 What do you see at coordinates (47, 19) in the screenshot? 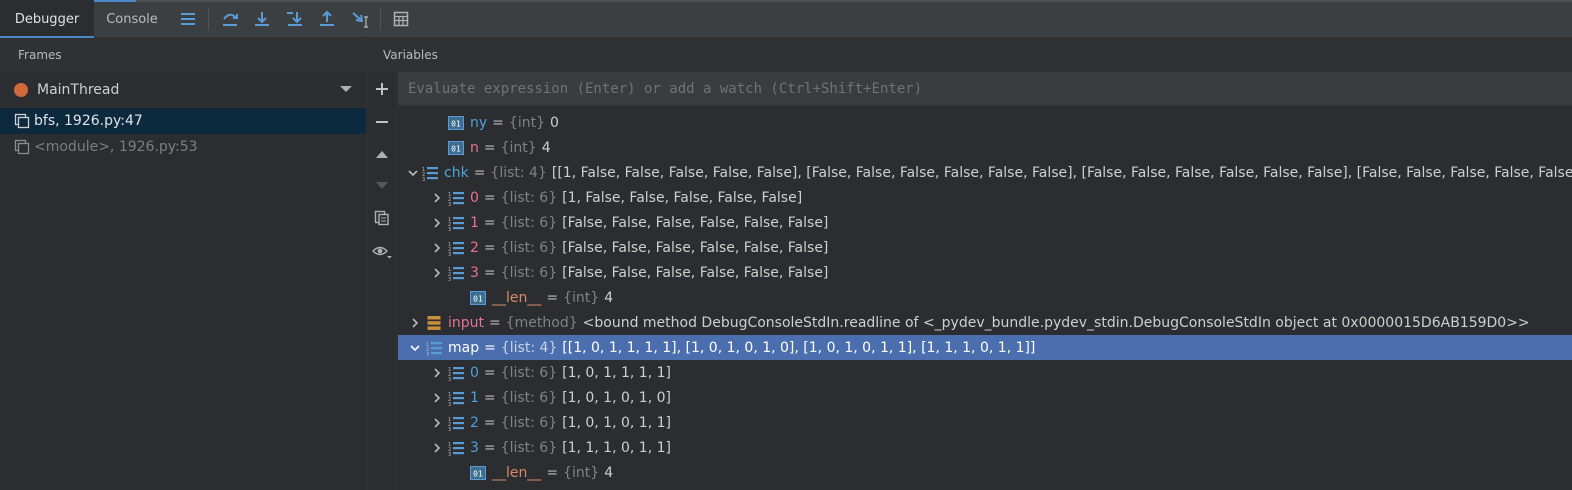
I see `tab-debugger: Debugger` at bounding box center [47, 19].